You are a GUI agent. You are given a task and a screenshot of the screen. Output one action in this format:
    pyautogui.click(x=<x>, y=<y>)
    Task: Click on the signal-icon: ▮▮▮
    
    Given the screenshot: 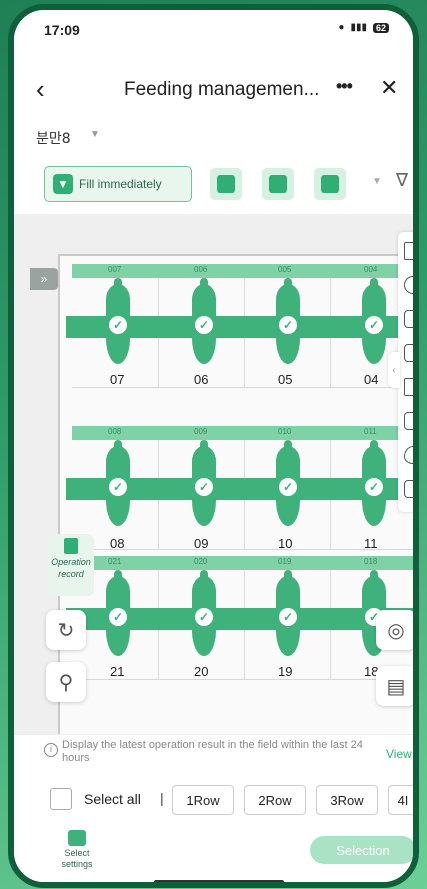 What is the action you would take?
    pyautogui.click(x=358, y=27)
    